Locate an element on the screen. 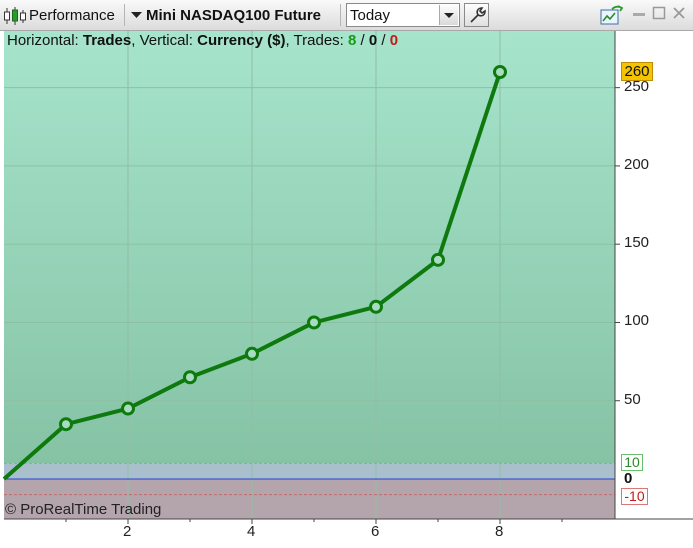  trades-neutral-count: 0 is located at coordinates (373, 40).